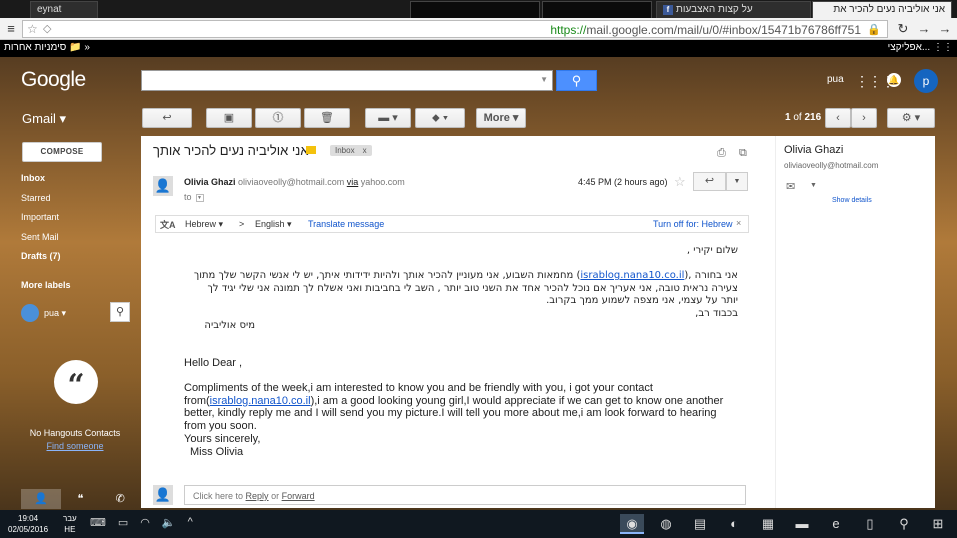 The width and height of the screenshot is (957, 538). Describe the element at coordinates (298, 496) in the screenshot. I see `forward-link: Forward` at that location.